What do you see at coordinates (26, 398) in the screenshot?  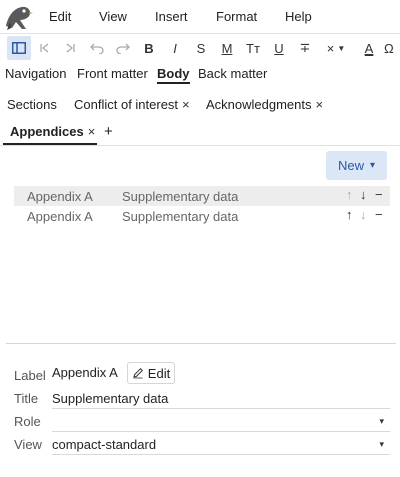 I see `title-field-label: Title` at bounding box center [26, 398].